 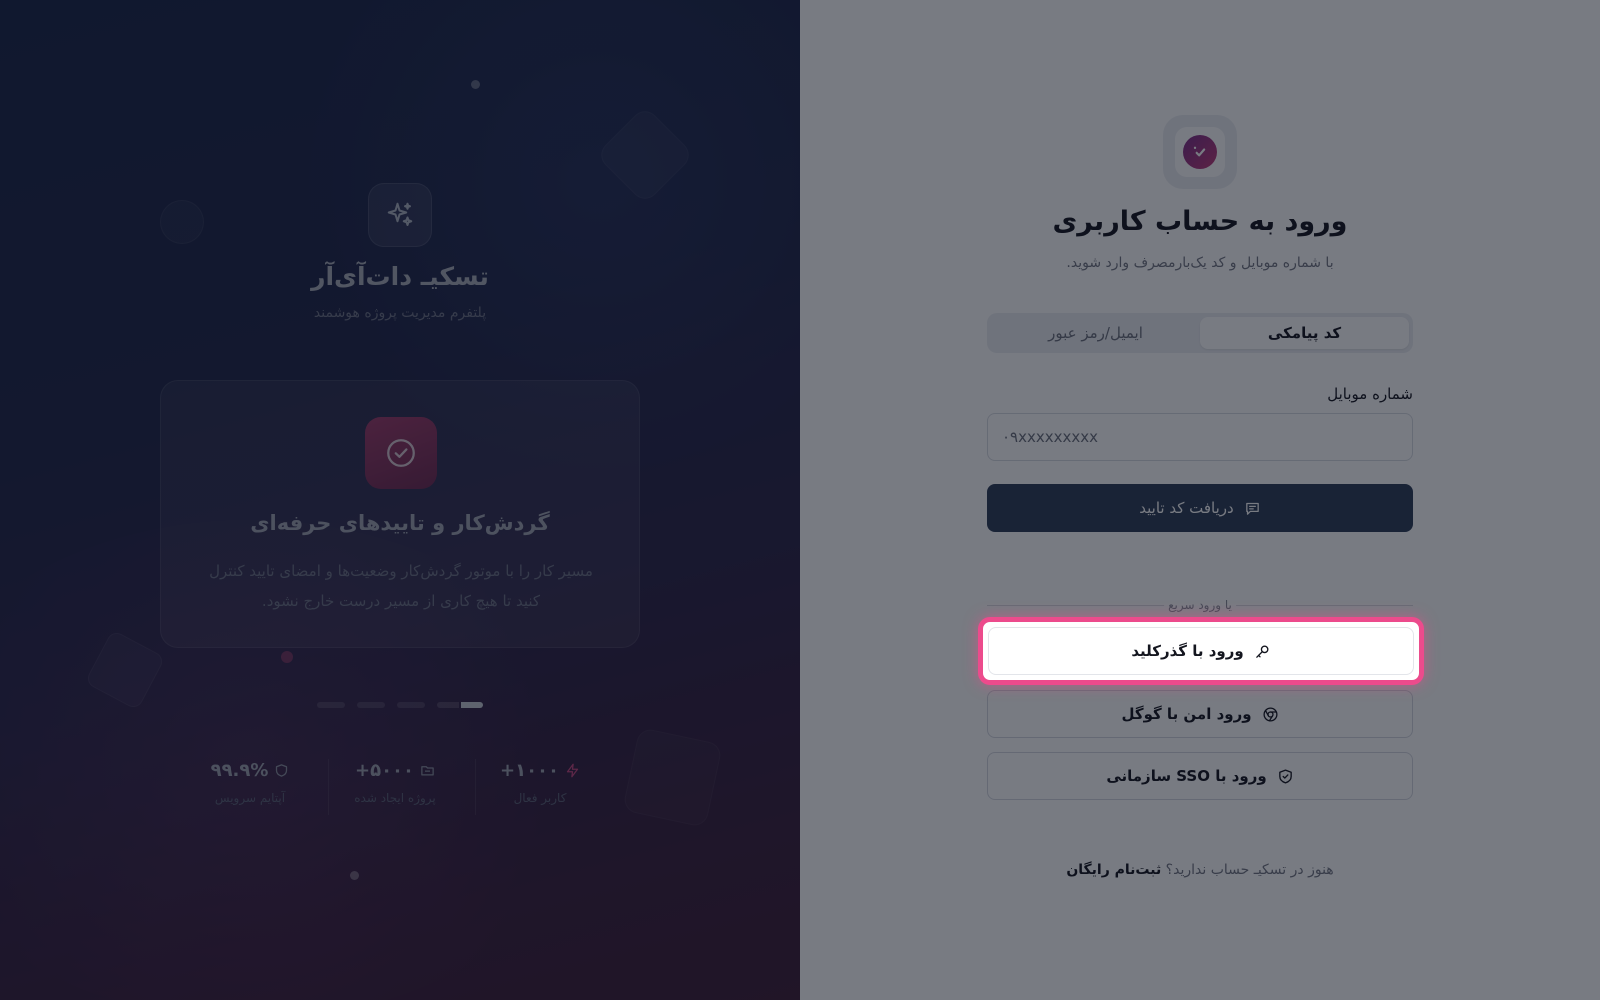 I want to click on get-code-button: دریافت کد تایید, so click(x=1200, y=508).